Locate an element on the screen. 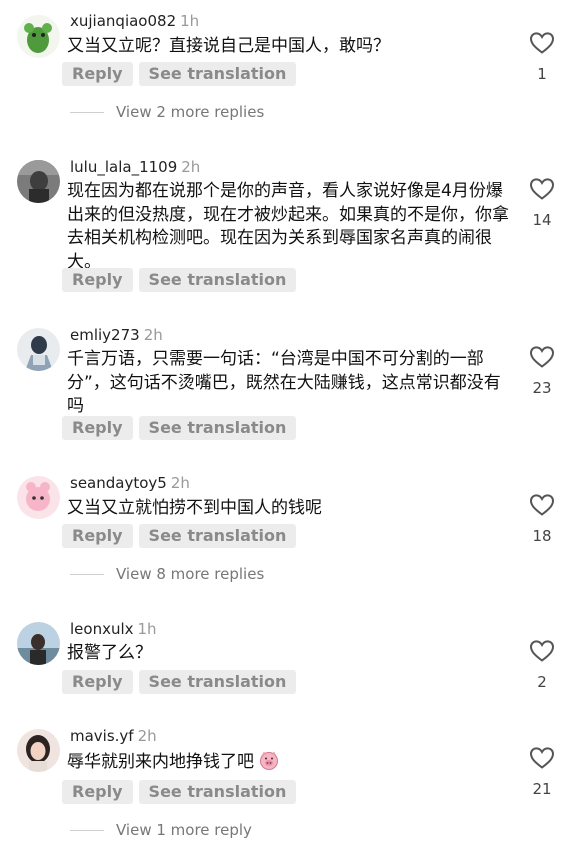  view-more-replies-label: View 2 more replies is located at coordinates (190, 112).